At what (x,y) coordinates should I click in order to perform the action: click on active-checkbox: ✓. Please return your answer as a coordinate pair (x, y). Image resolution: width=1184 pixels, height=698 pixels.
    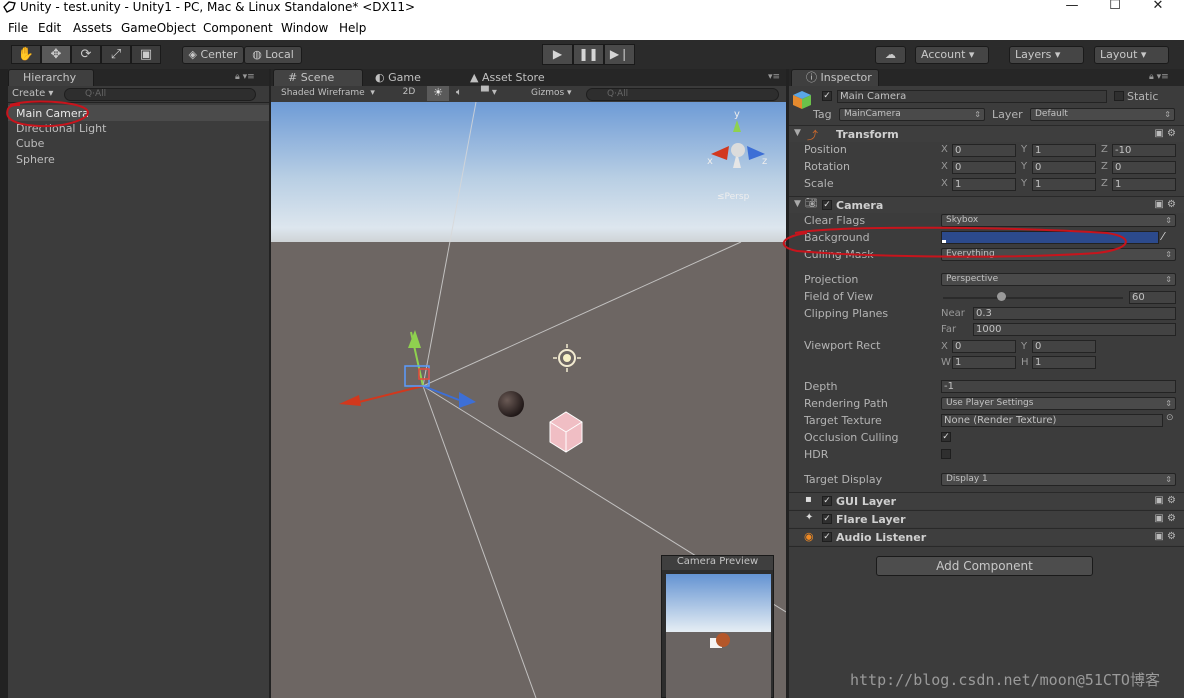
    Looking at the image, I should click on (827, 96).